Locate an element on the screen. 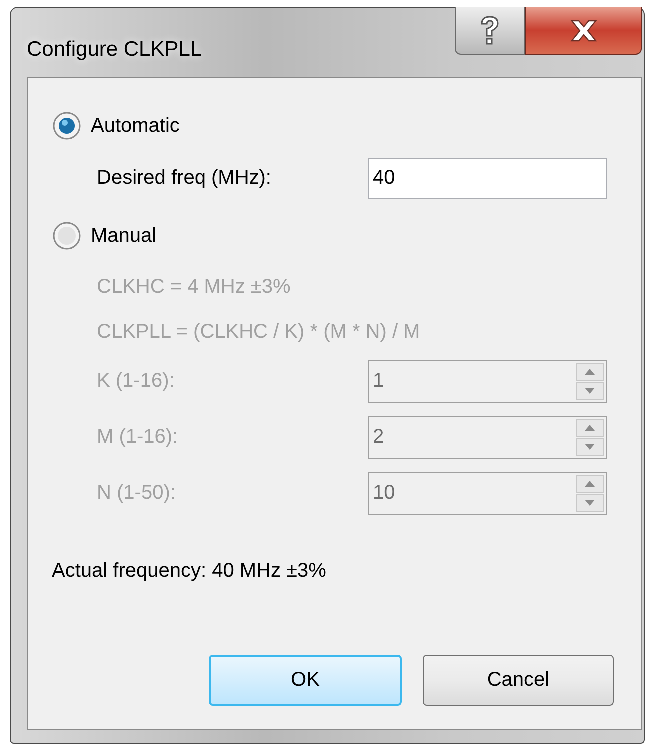  help-icon is located at coordinates (490, 30).